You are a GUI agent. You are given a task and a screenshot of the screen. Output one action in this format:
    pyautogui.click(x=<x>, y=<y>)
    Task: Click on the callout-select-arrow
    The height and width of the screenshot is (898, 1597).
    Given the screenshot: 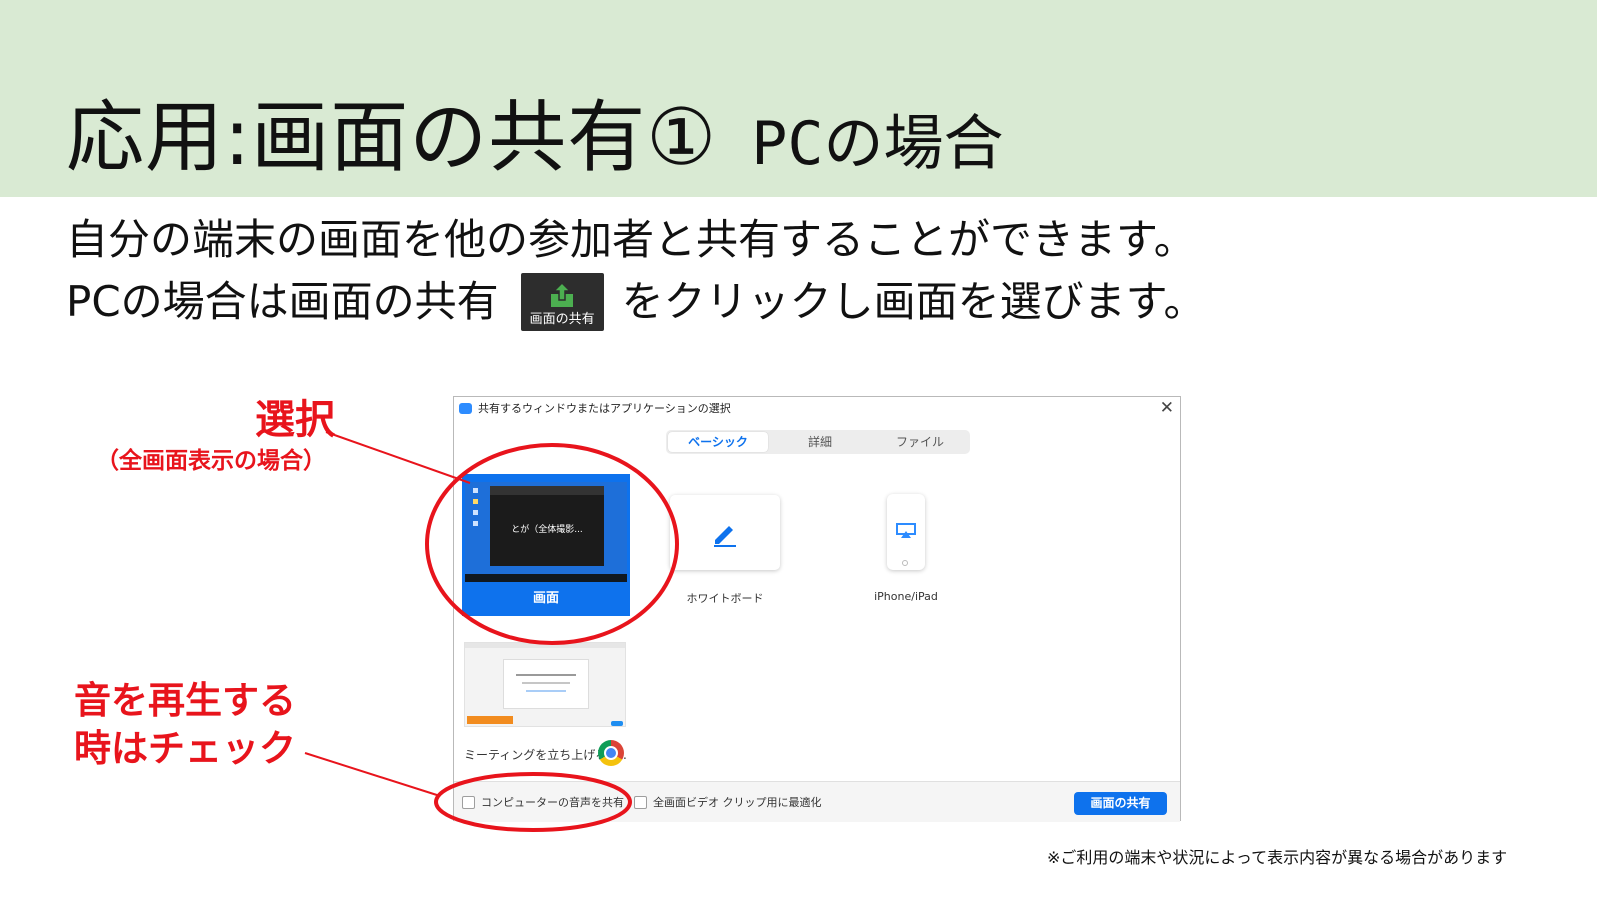 What is the action you would take?
    pyautogui.click(x=398, y=457)
    